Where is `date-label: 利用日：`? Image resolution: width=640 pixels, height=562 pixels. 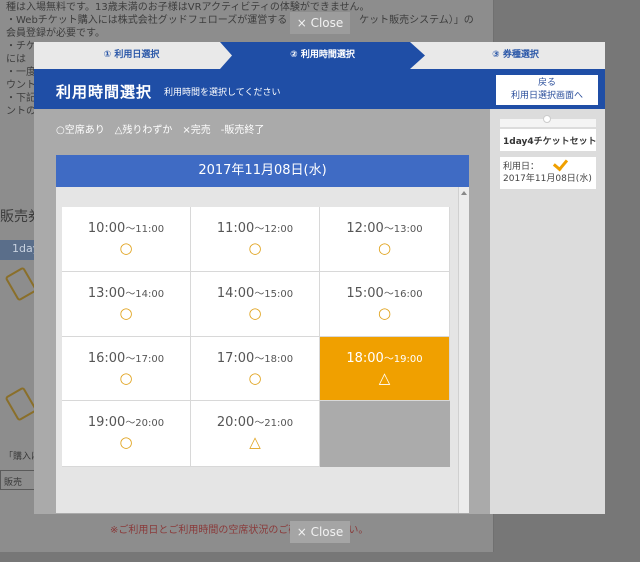
date-label: 利用日： is located at coordinates (521, 167).